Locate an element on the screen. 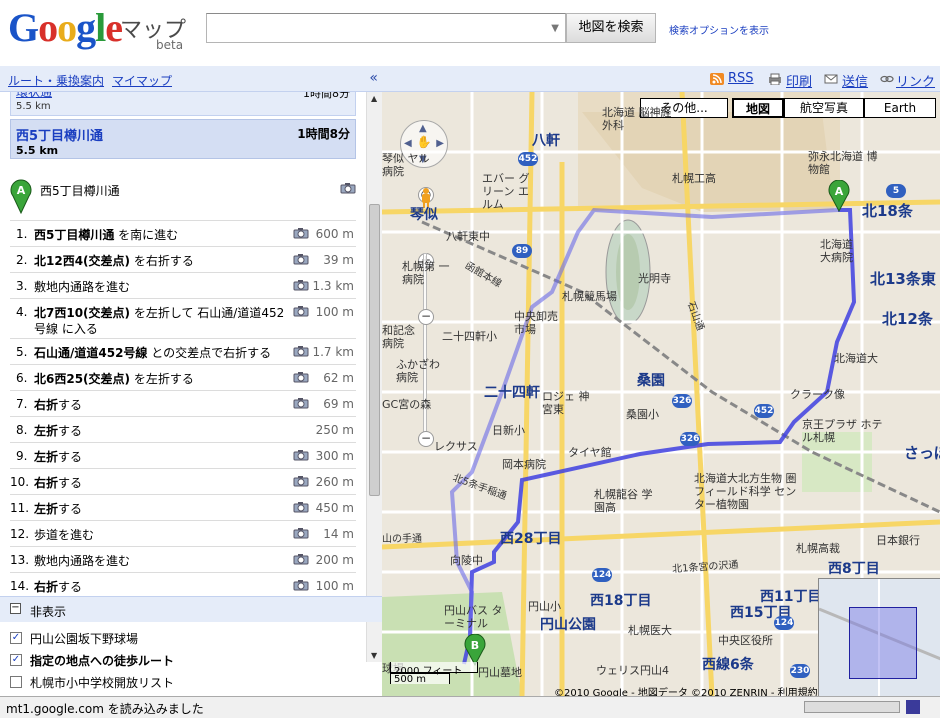 Image resolution: width=940 pixels, height=718 pixels. layer-checkbox is located at coordinates (16, 682).